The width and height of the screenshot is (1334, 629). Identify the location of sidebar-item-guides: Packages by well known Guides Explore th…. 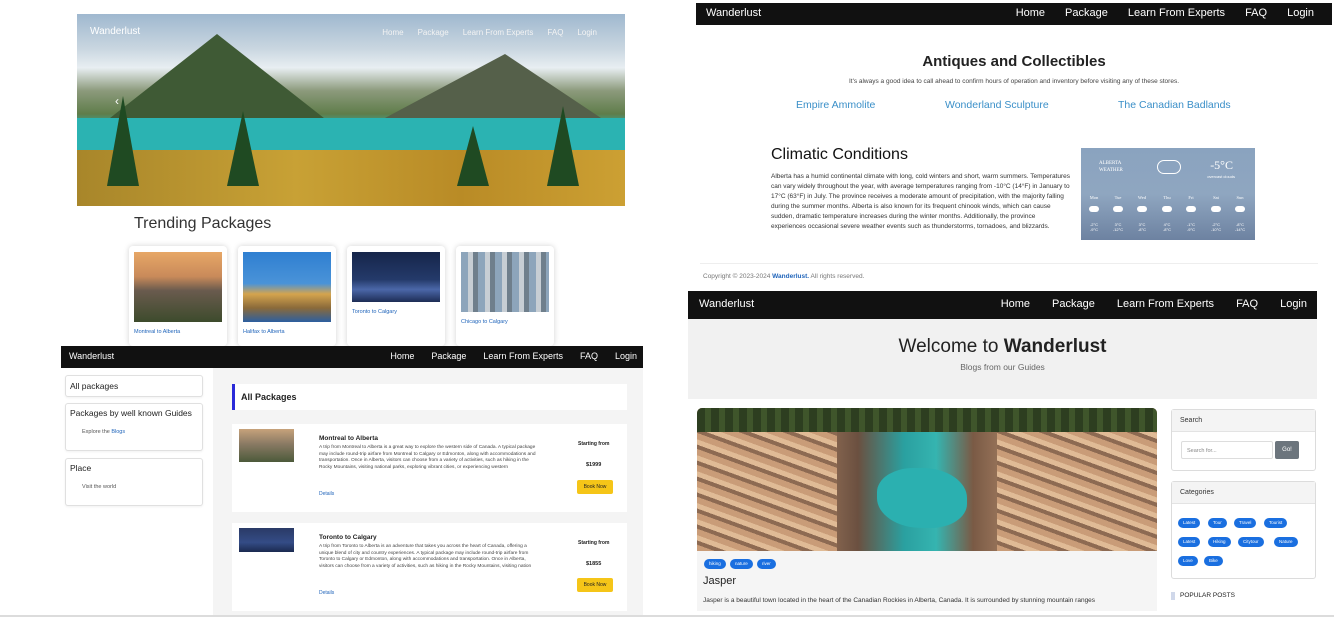
(134, 427).